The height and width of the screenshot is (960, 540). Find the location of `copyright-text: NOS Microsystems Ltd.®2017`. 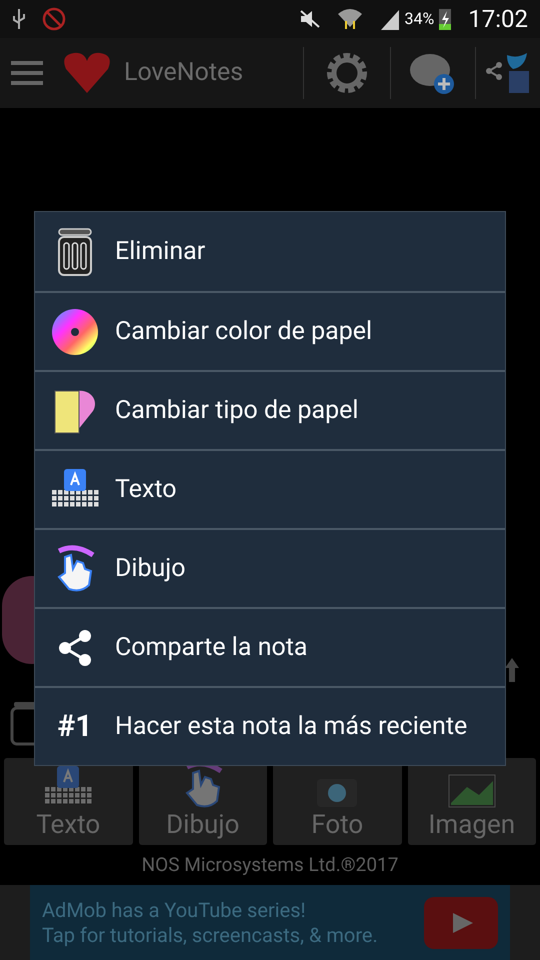

copyright-text: NOS Microsystems Ltd.®2017 is located at coordinates (270, 865).